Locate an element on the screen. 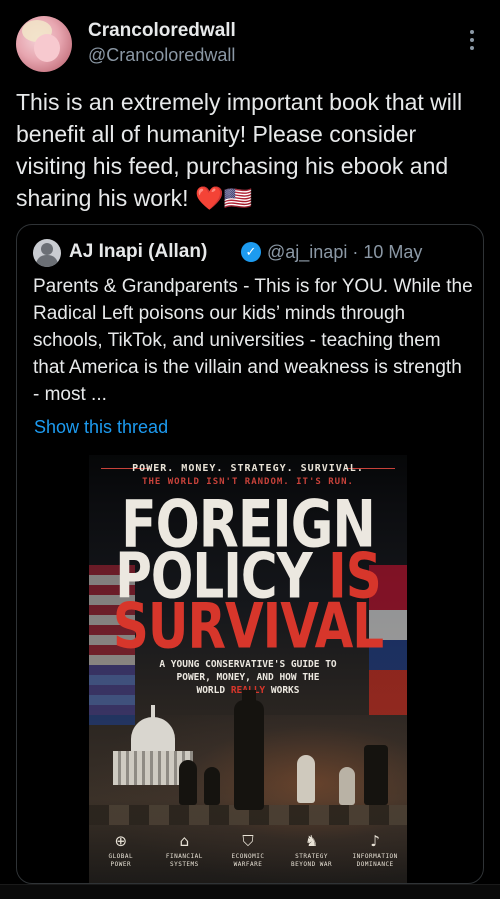  pillar-label: STRATEGY is located at coordinates (312, 856).